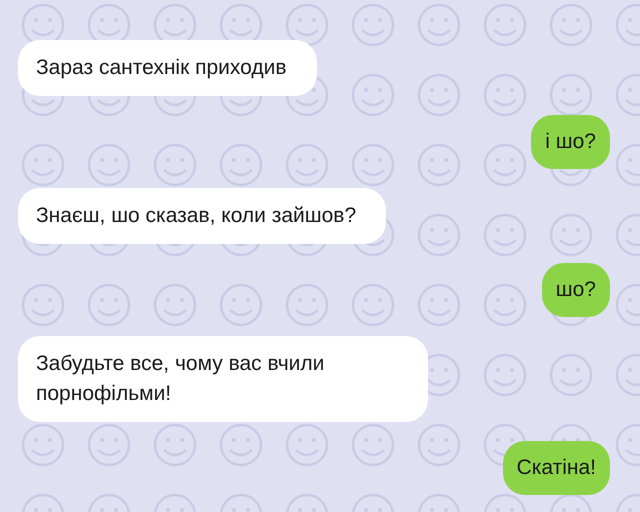 The height and width of the screenshot is (512, 640). I want to click on received-message-bubble: Забудьте все, чому вас вчили порнофільми!, so click(223, 379).